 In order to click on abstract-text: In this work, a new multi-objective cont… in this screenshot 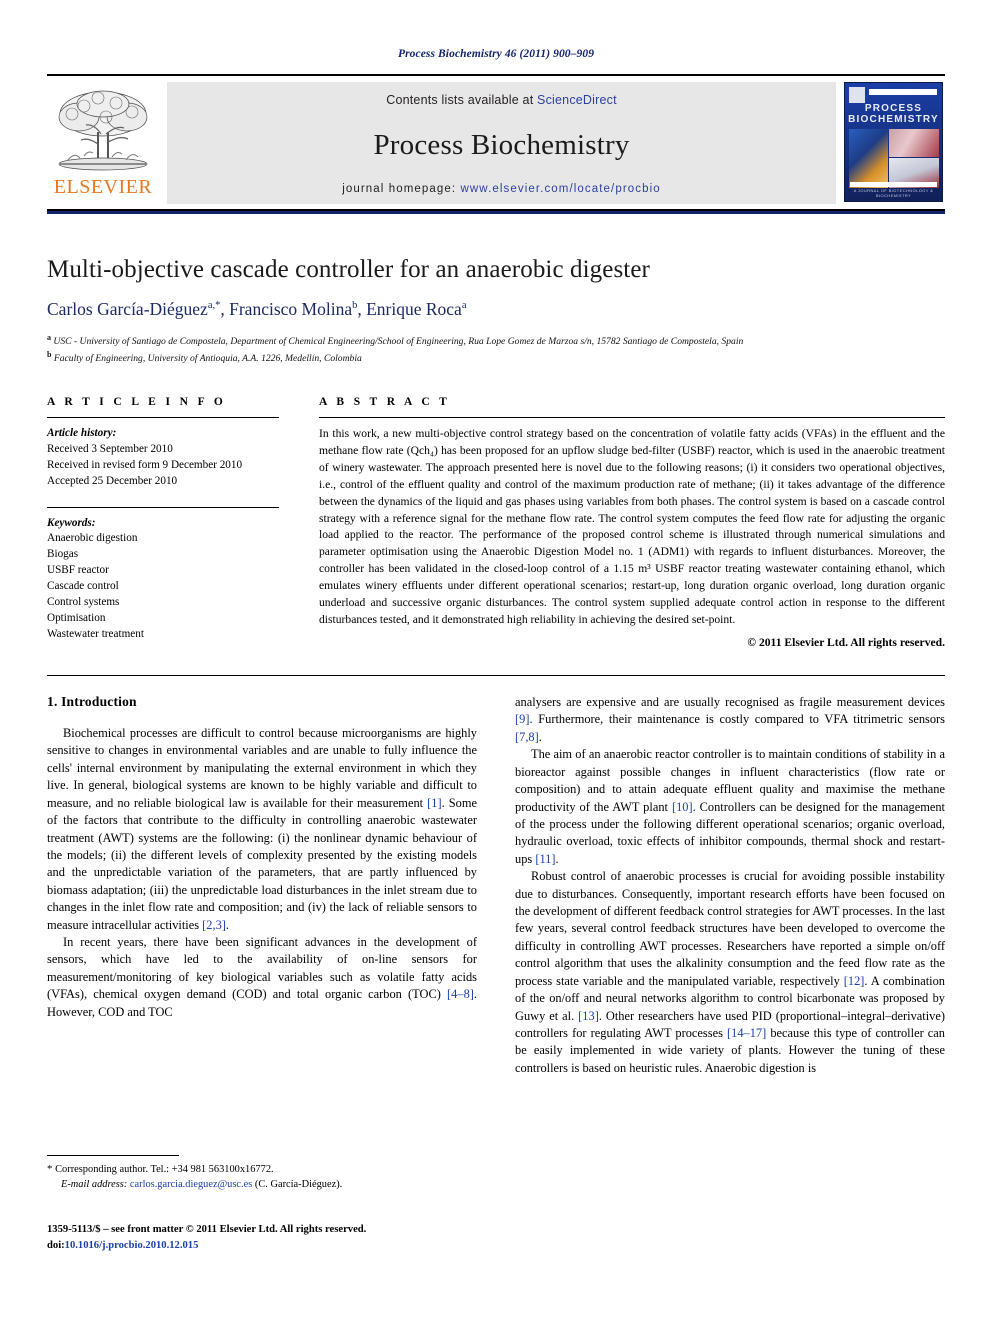, I will do `click(632, 526)`.